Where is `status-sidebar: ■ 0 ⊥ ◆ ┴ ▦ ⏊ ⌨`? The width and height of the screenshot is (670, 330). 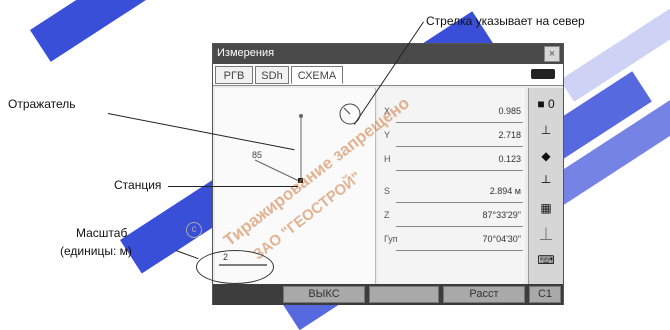
status-sidebar: ■ 0 ⊥ ◆ ┴ ▦ ⏊ ⌨ is located at coordinates (545, 186).